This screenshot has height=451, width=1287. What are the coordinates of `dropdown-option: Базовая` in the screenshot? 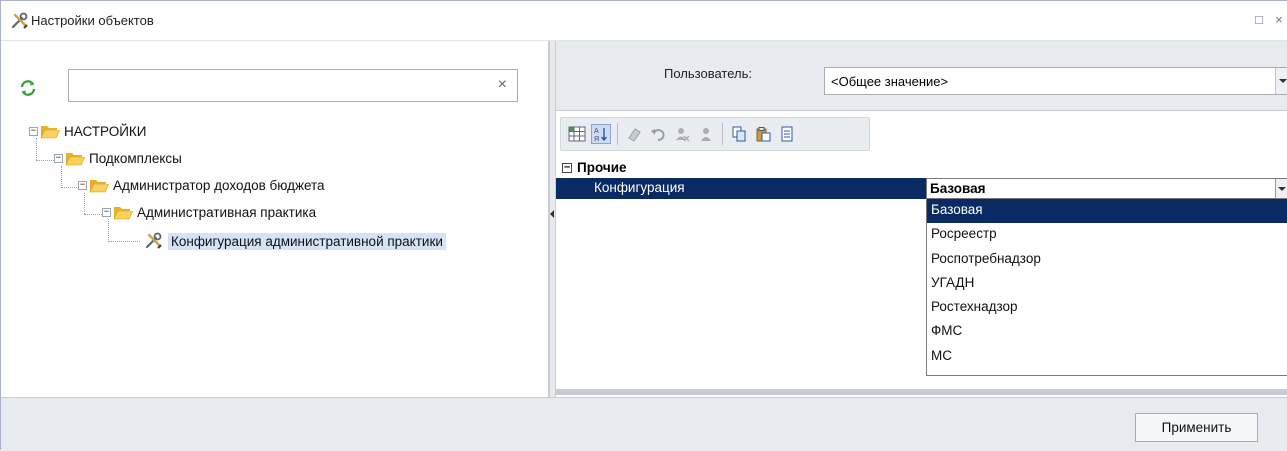 It's located at (1107, 211).